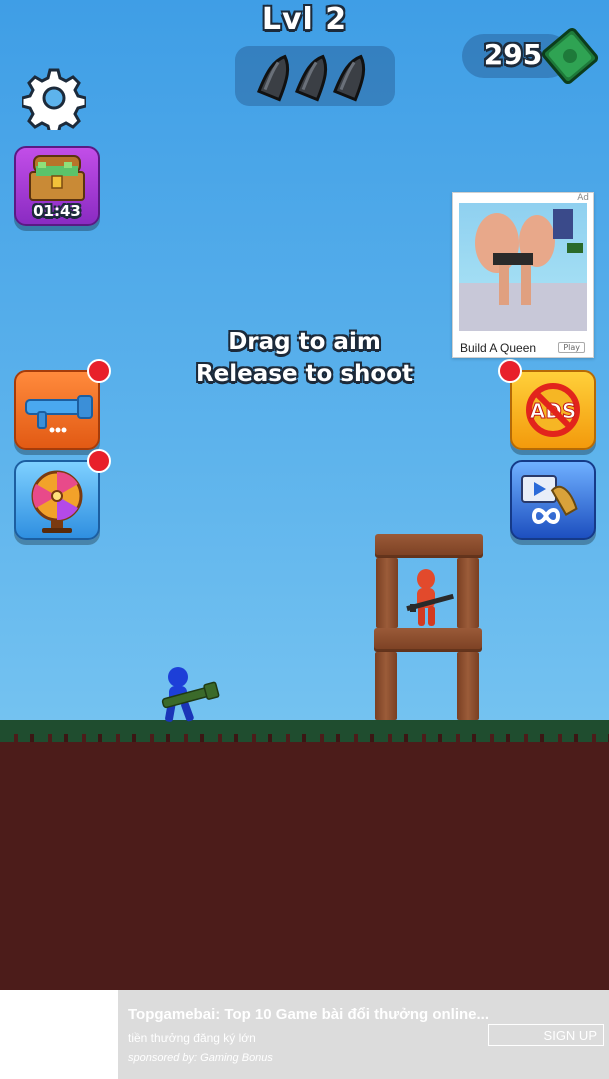 Image resolution: width=609 pixels, height=1079 pixels. I want to click on video-bonus-button, so click(553, 500).